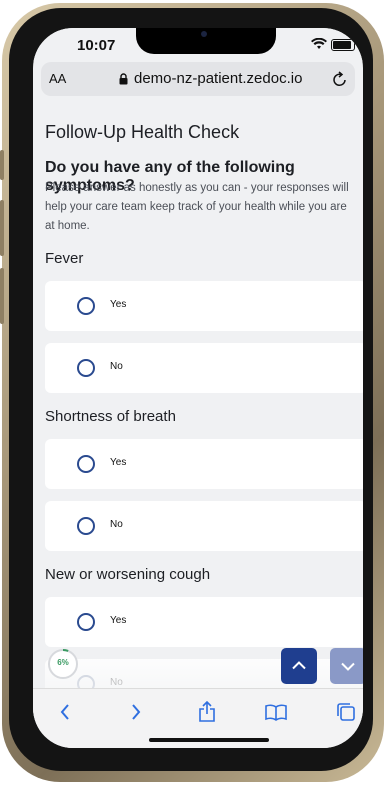  What do you see at coordinates (110, 416) in the screenshot?
I see `section-label-shortness-of-breath: Shortness of breath` at bounding box center [110, 416].